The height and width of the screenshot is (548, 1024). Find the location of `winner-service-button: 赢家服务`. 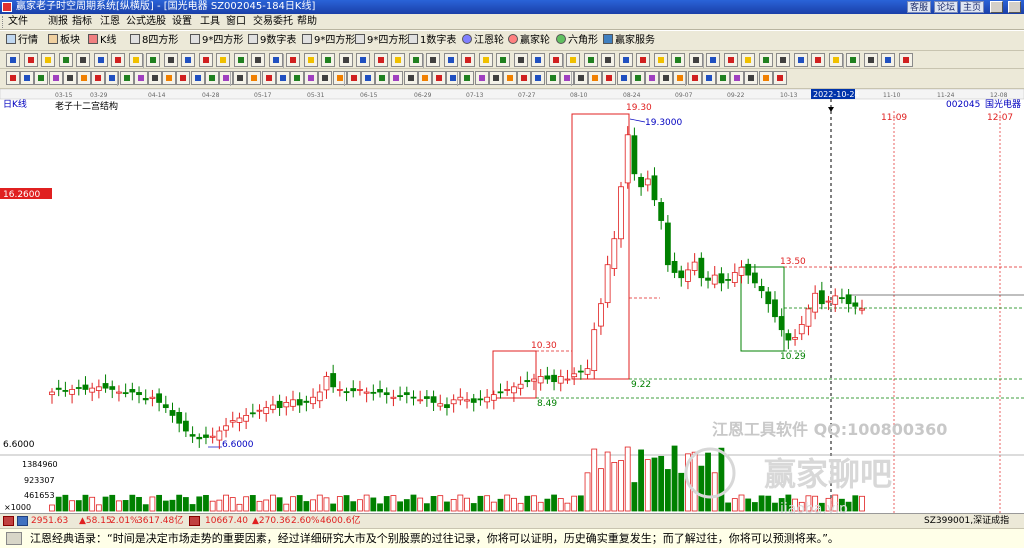

winner-service-button: 赢家服务 is located at coordinates (629, 41).